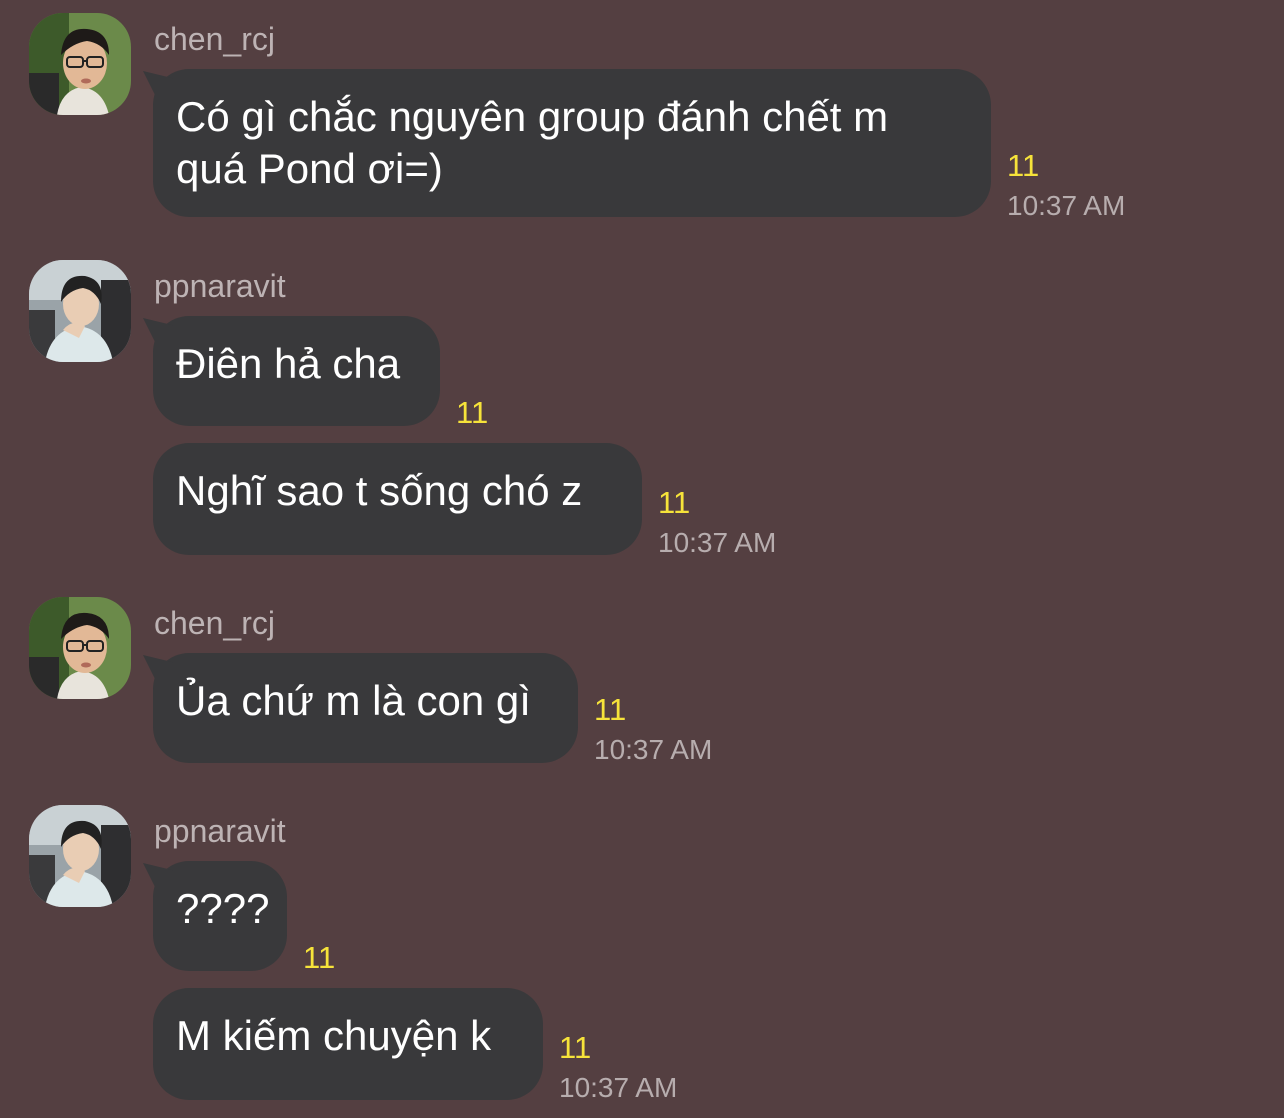  Describe the element at coordinates (288, 363) in the screenshot. I see `message-text: Điên hả cha` at that location.